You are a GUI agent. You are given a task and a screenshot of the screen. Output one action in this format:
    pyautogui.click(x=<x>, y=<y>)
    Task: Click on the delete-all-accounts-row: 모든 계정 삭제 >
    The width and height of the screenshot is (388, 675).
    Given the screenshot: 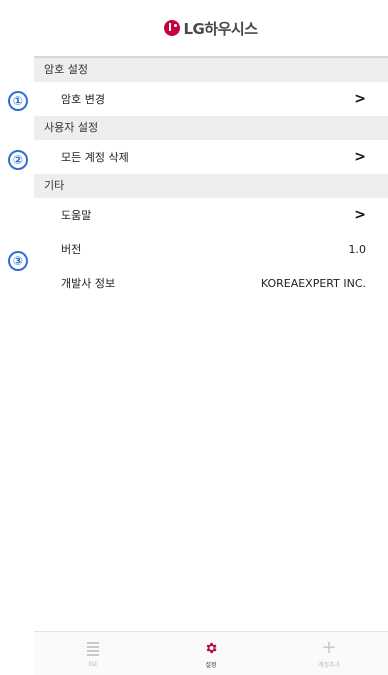 What is the action you would take?
    pyautogui.click(x=211, y=157)
    